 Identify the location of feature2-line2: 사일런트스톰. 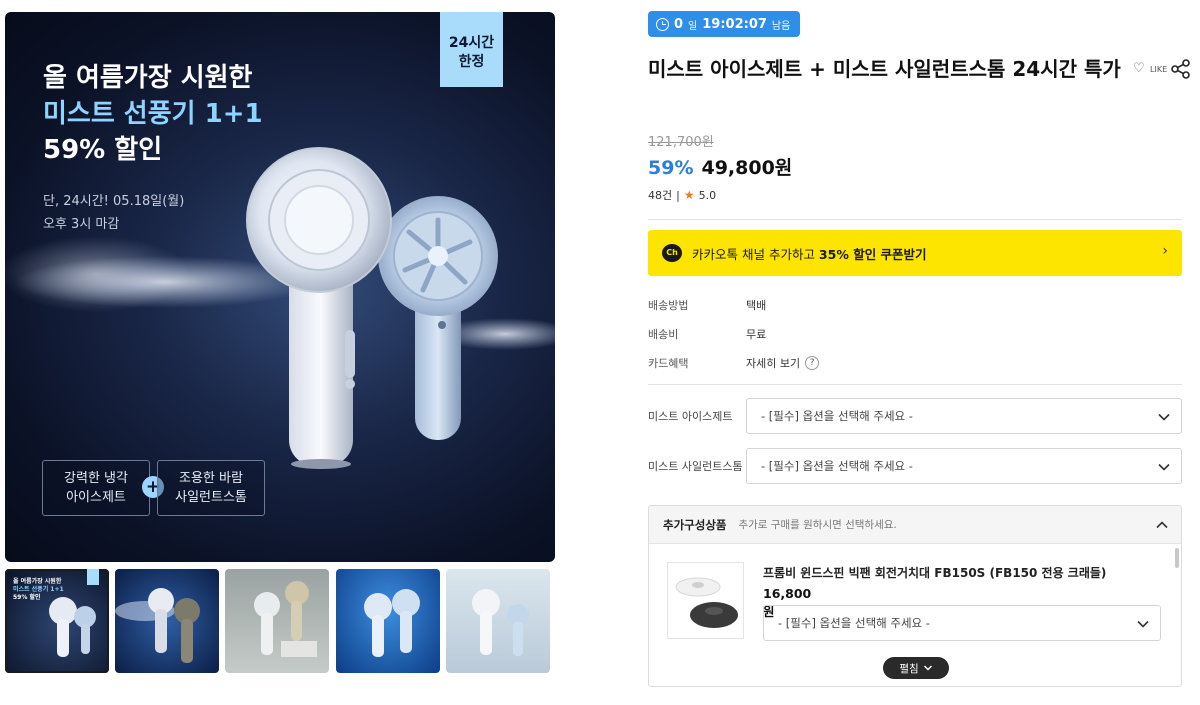
(211, 497).